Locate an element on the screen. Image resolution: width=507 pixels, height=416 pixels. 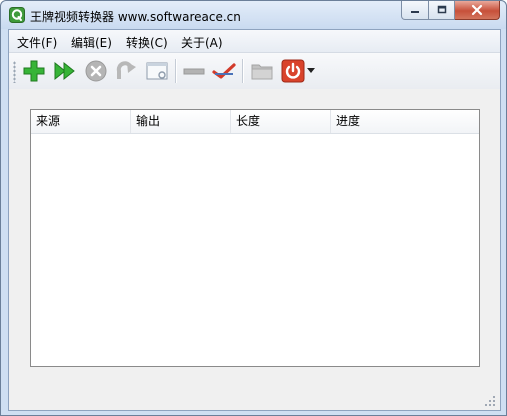
maximize-icon is located at coordinates (441, 9).